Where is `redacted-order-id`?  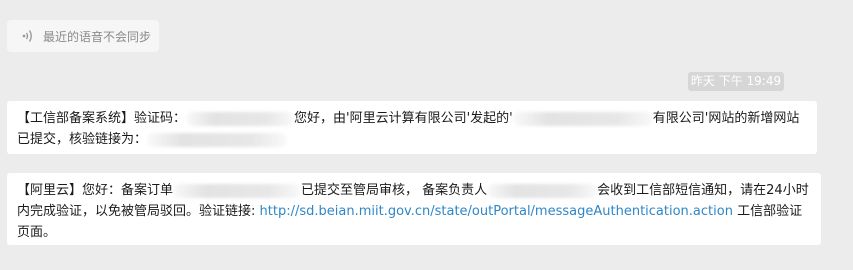
redacted-order-id is located at coordinates (237, 190).